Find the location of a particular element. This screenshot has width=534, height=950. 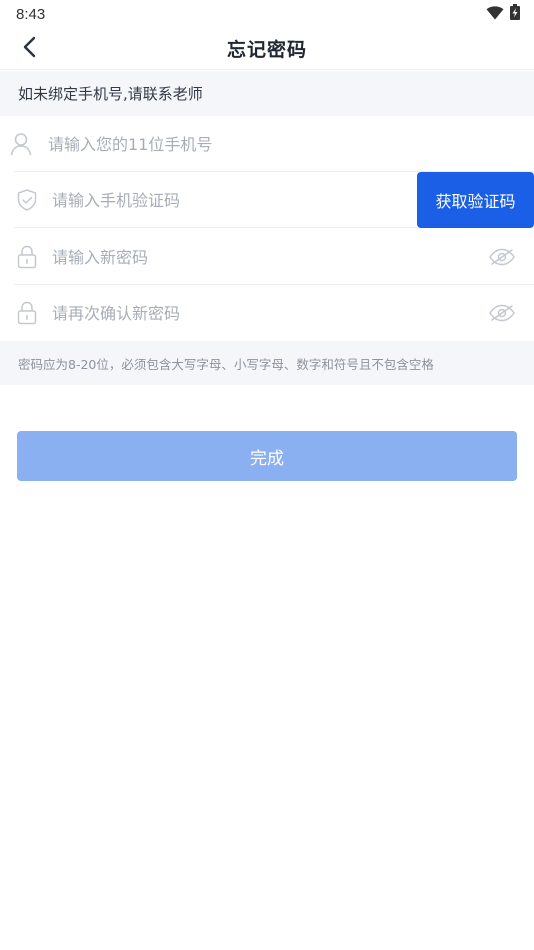

divider is located at coordinates (215, 227).